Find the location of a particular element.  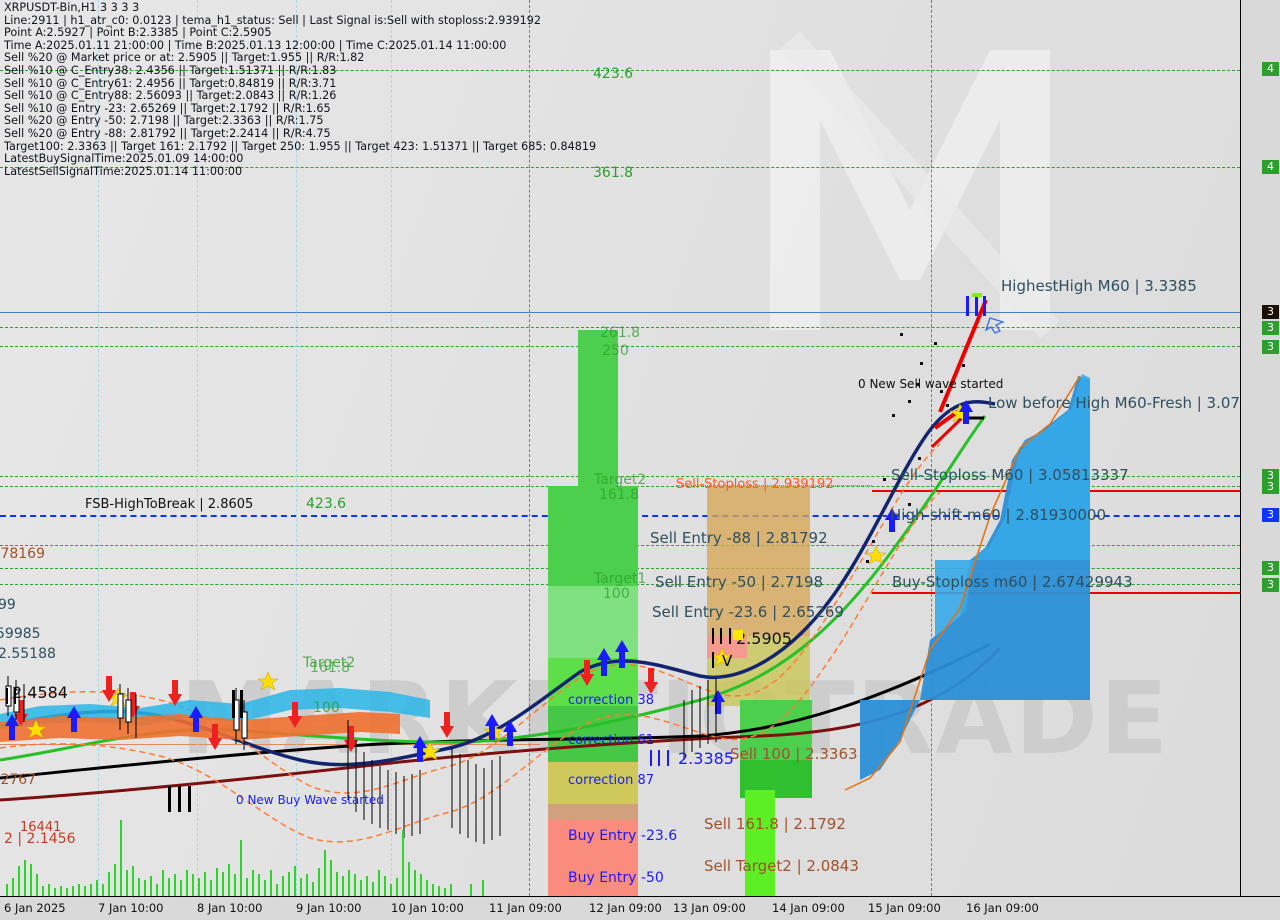

label-clip-2-2767: .2767 is located at coordinates (18, 780).